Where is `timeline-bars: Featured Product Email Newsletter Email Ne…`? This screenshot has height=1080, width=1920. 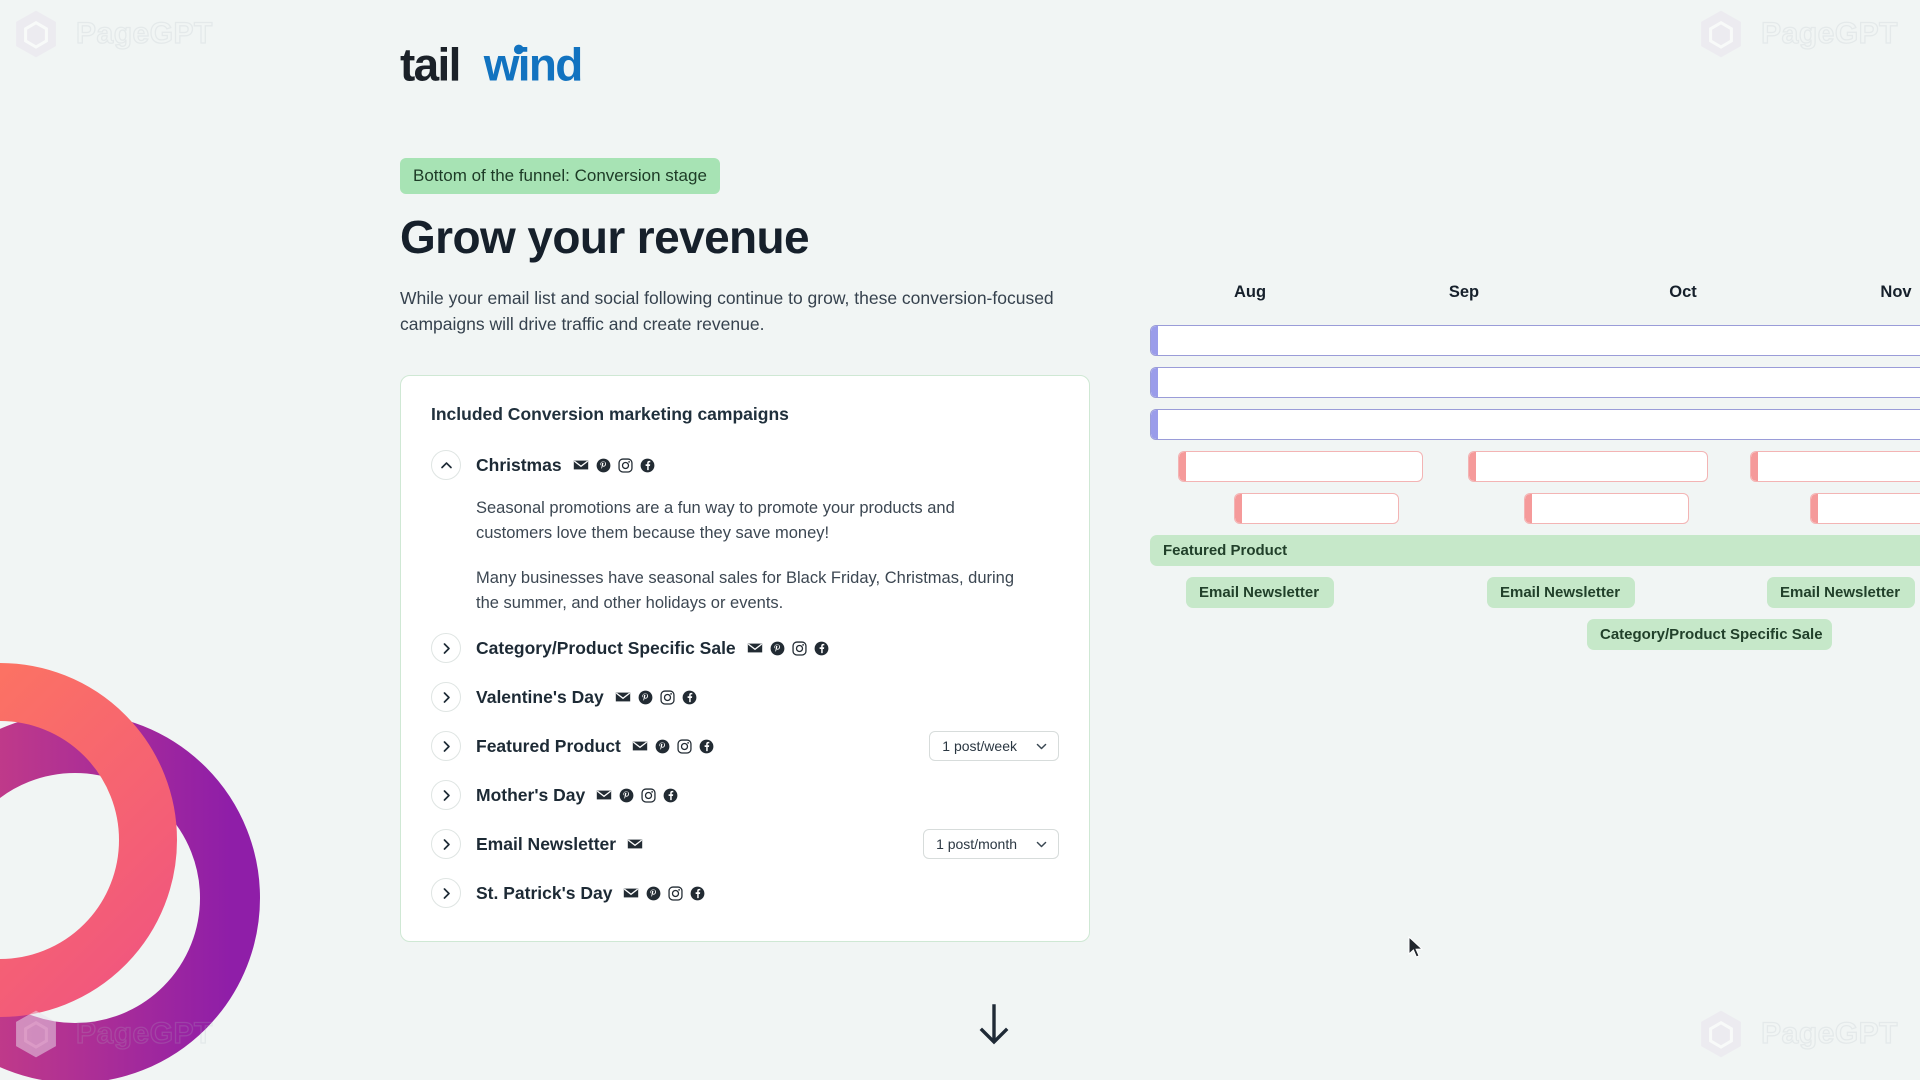 timeline-bars: Featured Product Email Newsletter Email Ne… is located at coordinates (1535, 487).